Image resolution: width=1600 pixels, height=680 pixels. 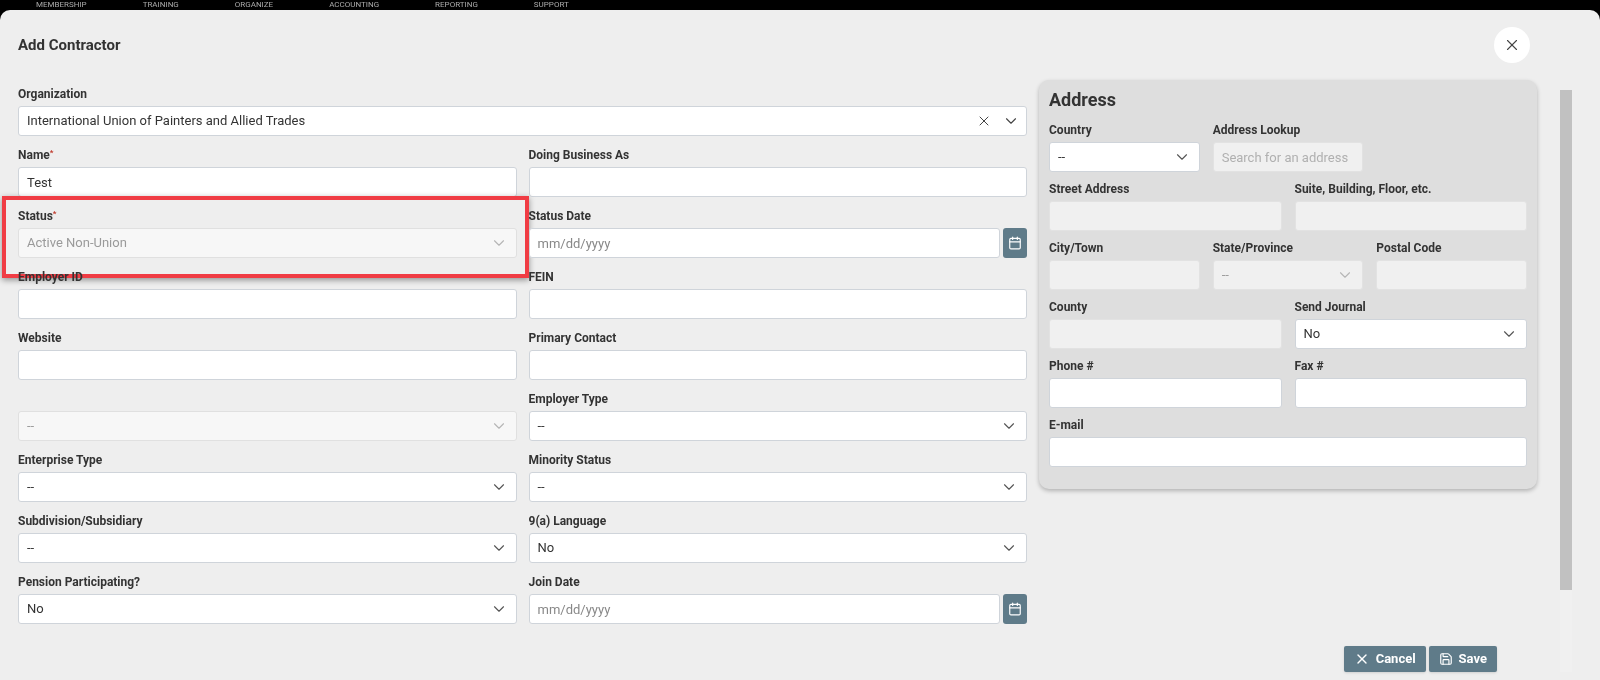 What do you see at coordinates (1083, 100) in the screenshot?
I see `panel-title: Address` at bounding box center [1083, 100].